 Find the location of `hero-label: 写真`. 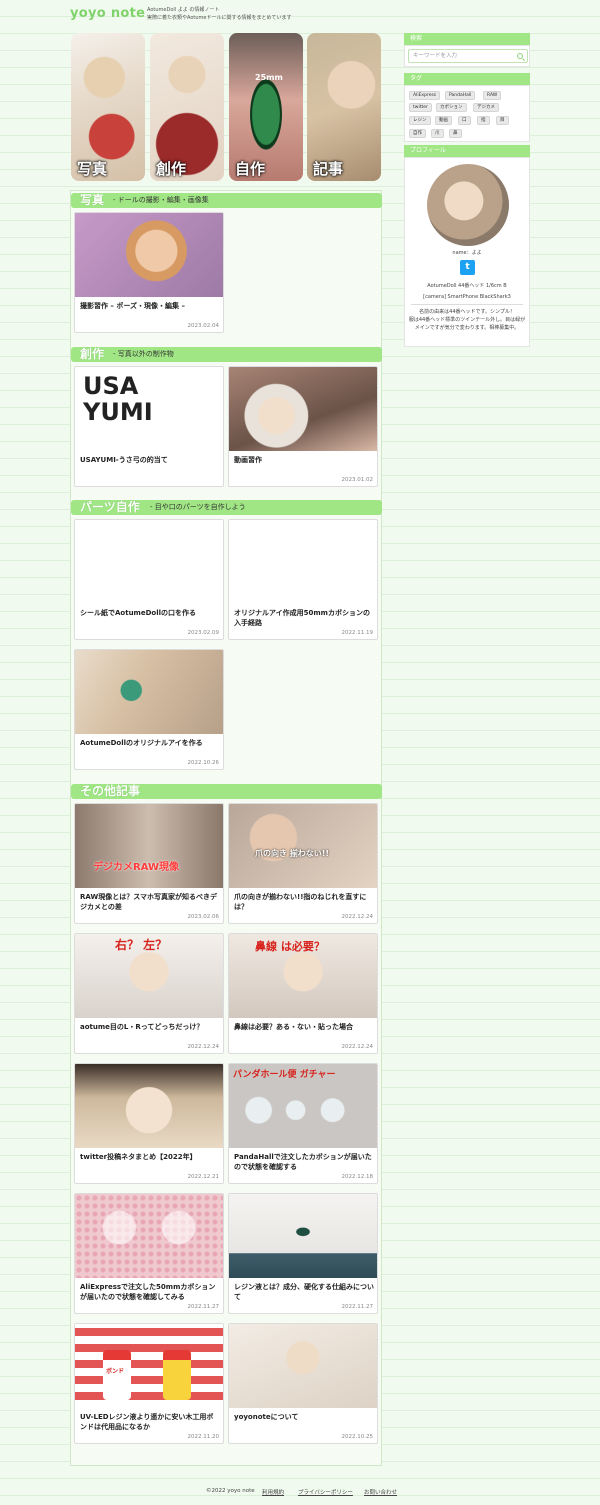

hero-label: 写真 is located at coordinates (92, 169).